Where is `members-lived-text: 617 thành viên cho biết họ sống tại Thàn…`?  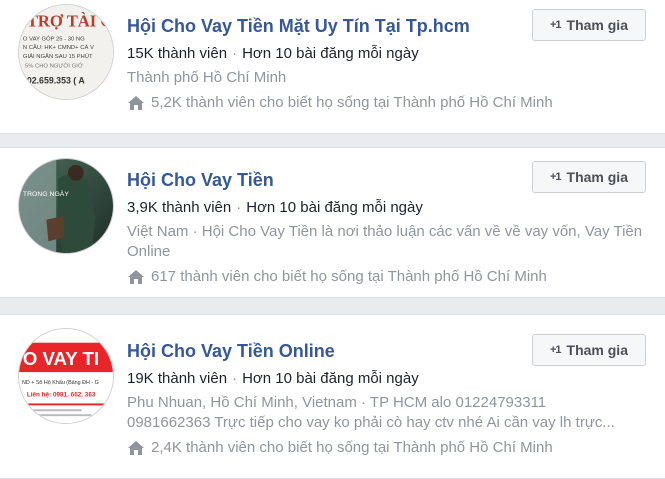 members-lived-text: 617 thành viên cho biết họ sống tại Thàn… is located at coordinates (349, 276).